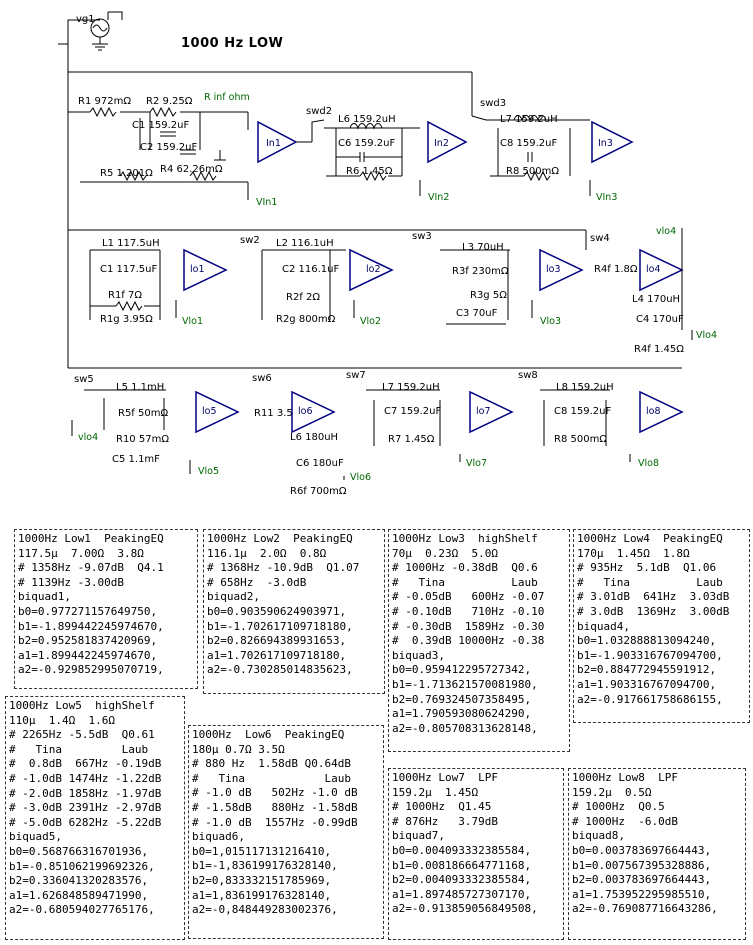  Describe the element at coordinates (93, 31) in the screenshot. I see `voltage-source-vg1: vg1` at that location.